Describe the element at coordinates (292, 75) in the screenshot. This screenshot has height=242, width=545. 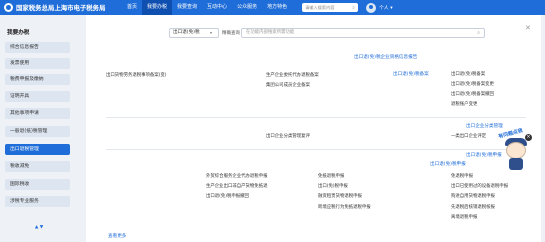
I see `function-link: 生产企业委托代办退税备案` at that location.